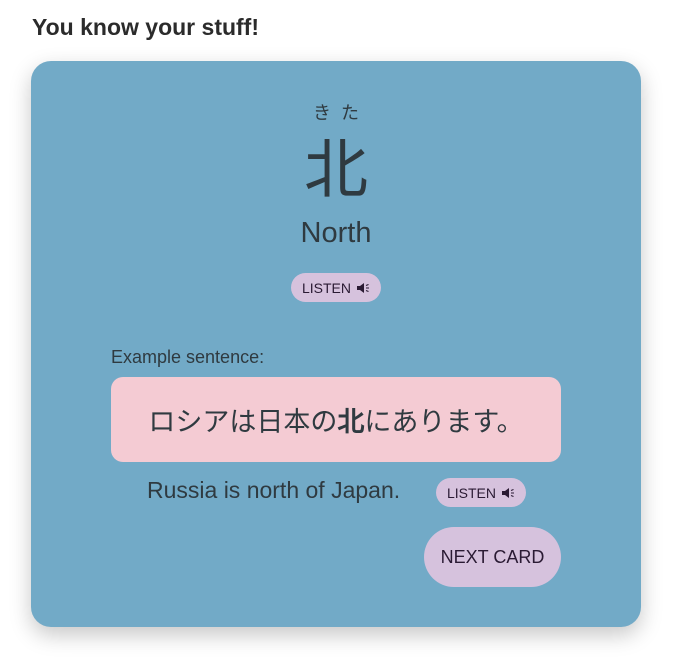  I want to click on page-title: You know your stuff!, so click(146, 27).